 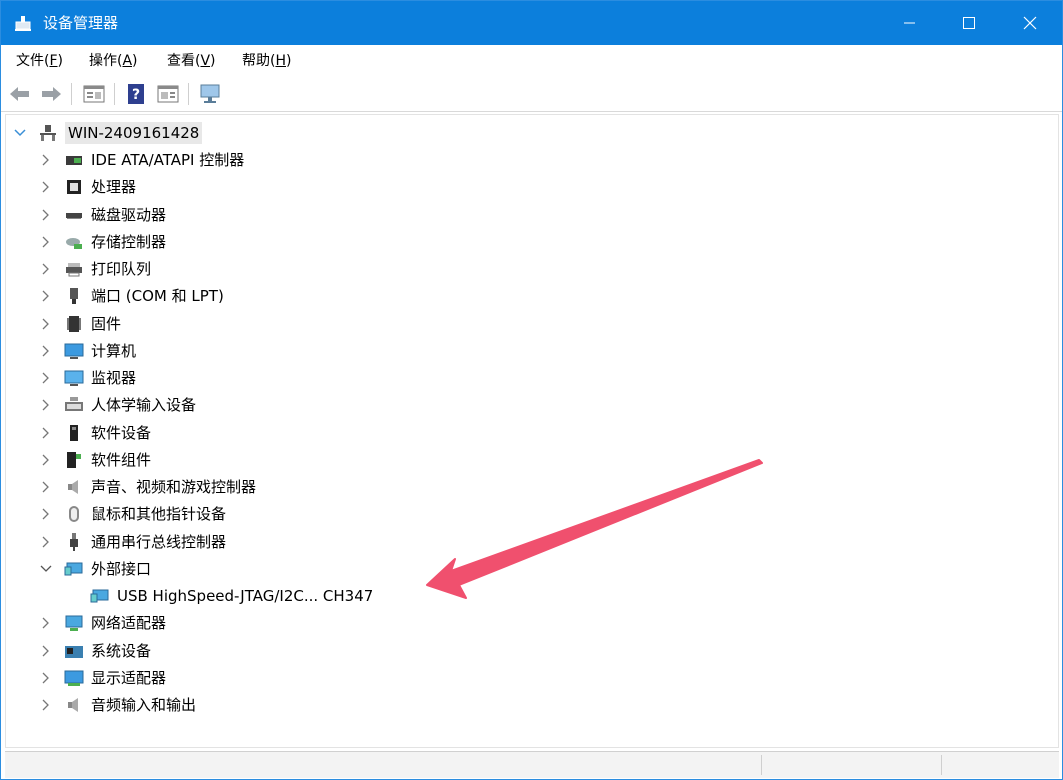 I want to click on tree-category: 通用串行总线控制器, so click(x=132, y=542).